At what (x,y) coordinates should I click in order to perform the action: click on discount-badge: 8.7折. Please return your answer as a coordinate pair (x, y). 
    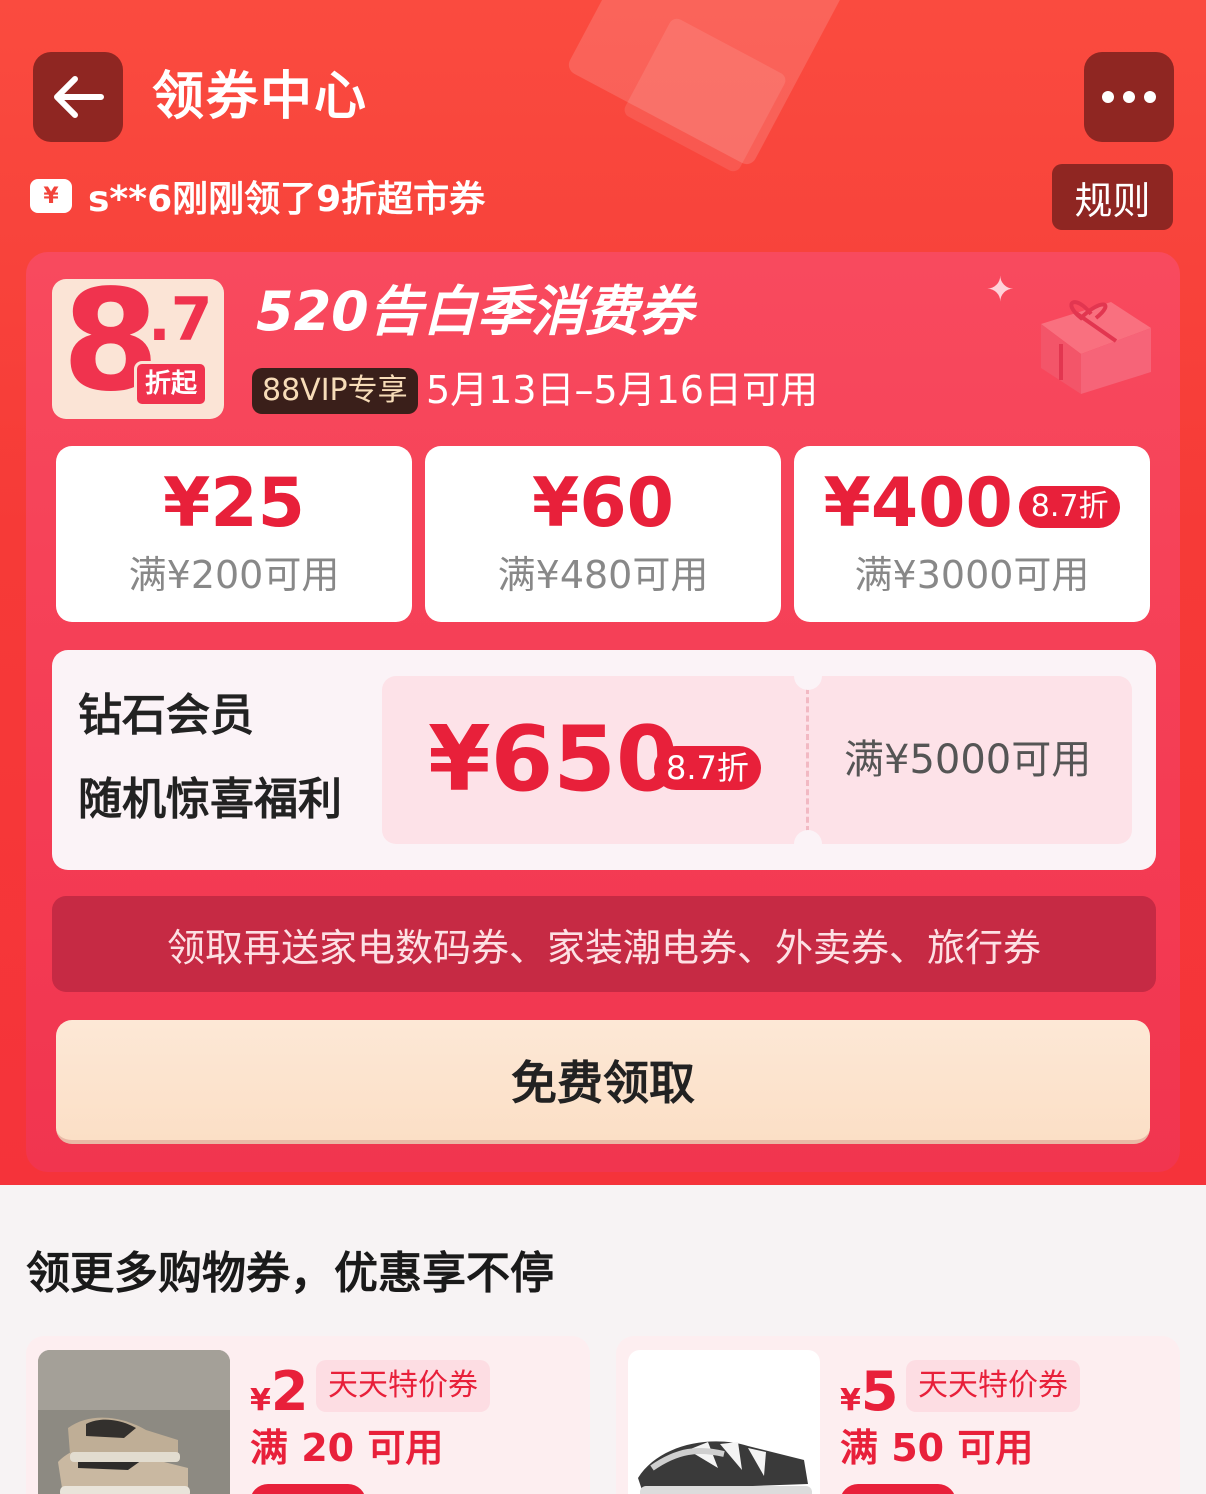
    Looking at the image, I should click on (1069, 507).